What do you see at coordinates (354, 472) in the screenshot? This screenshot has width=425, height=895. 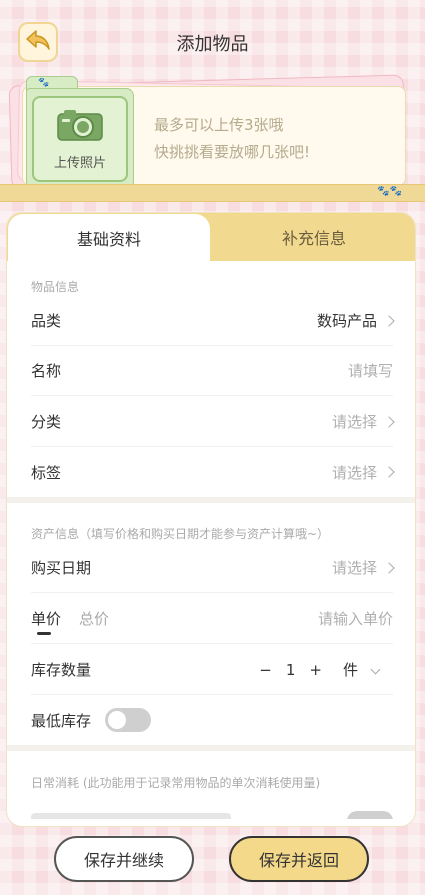 I see `tag-value: 请选择` at bounding box center [354, 472].